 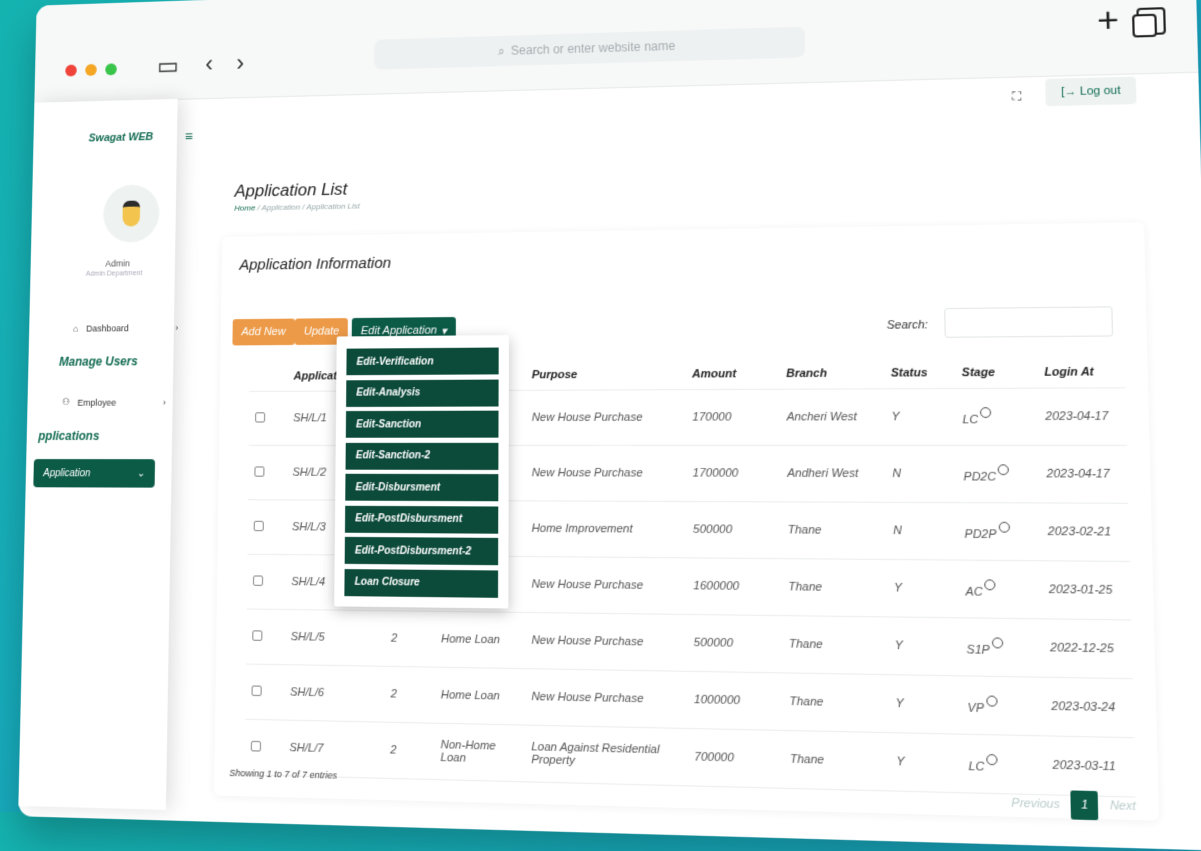 What do you see at coordinates (733, 417) in the screenshot?
I see `cell-amount: 170000` at bounding box center [733, 417].